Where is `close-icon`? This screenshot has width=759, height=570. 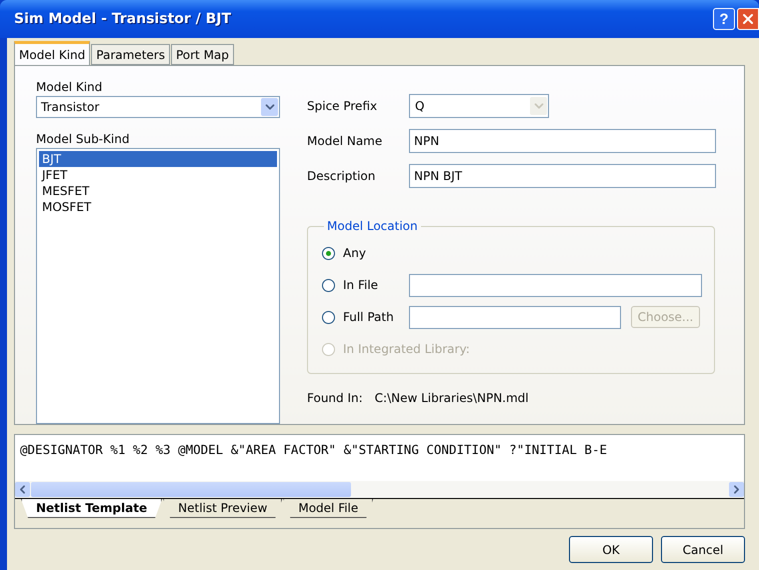
close-icon is located at coordinates (748, 19).